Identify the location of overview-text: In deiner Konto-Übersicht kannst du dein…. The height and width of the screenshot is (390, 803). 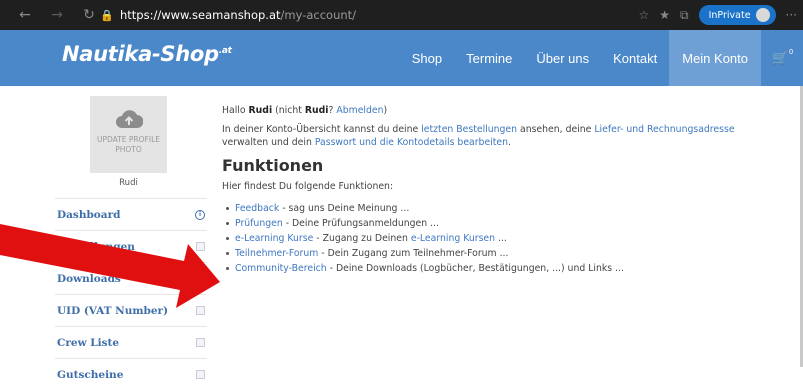
(478, 136).